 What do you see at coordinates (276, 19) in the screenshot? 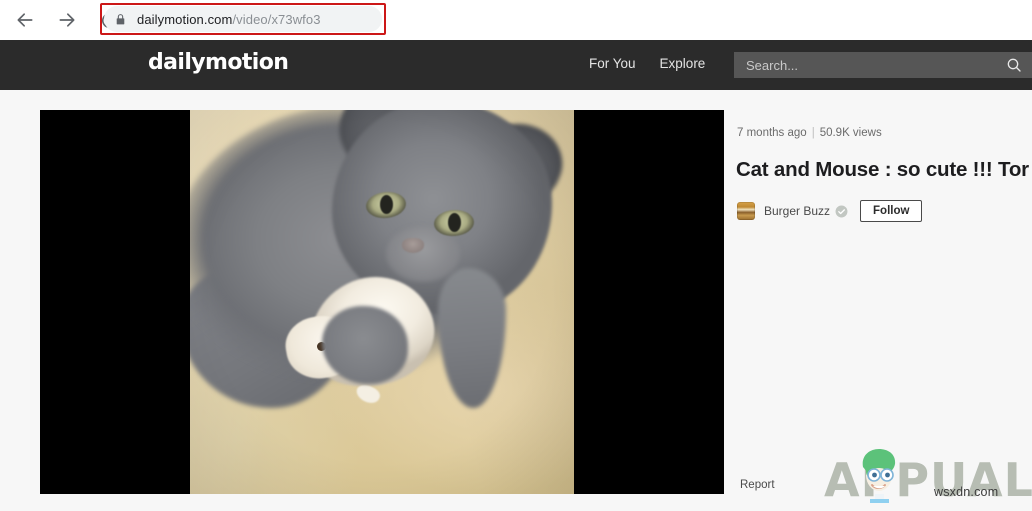
I see `url-path: /video/x73wfo3` at bounding box center [276, 19].